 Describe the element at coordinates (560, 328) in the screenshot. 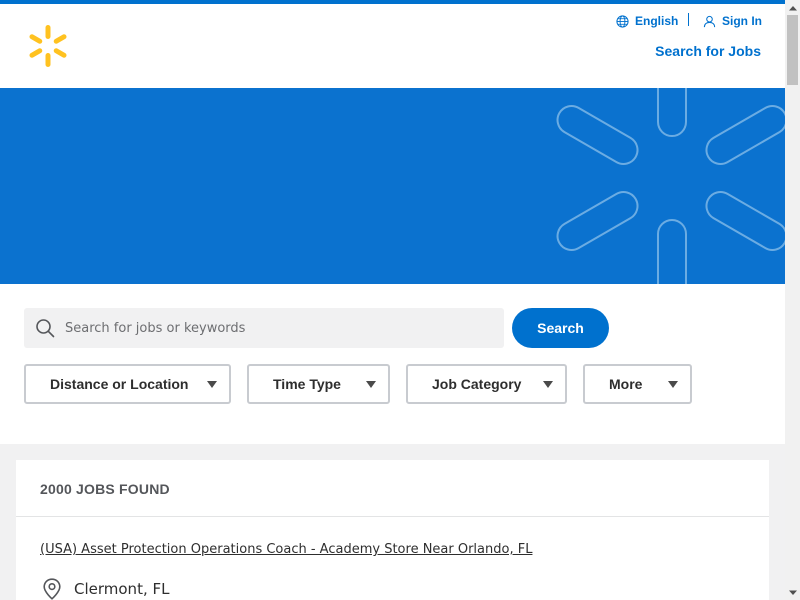

I see `search-button: Search` at that location.